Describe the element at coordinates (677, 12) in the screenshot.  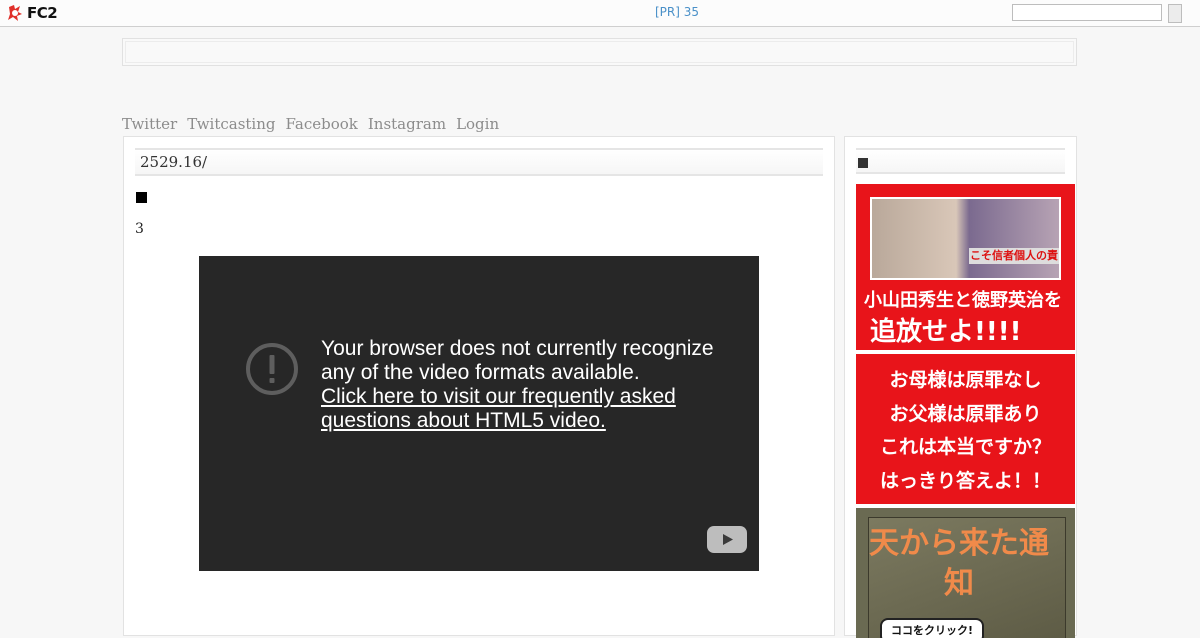
I see `pr-link: [PR] 35` at that location.